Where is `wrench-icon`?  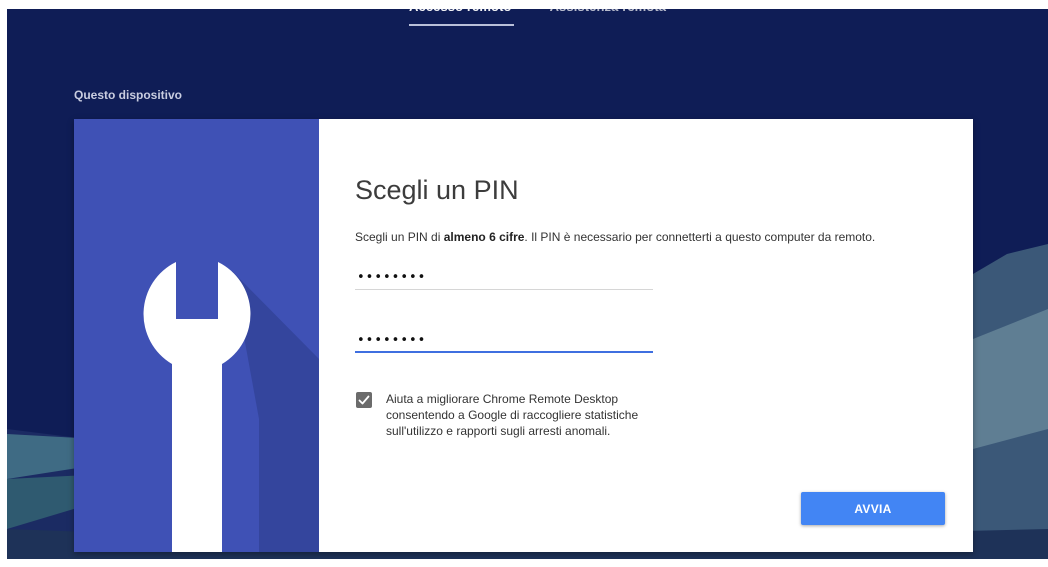
wrench-icon is located at coordinates (231, 407).